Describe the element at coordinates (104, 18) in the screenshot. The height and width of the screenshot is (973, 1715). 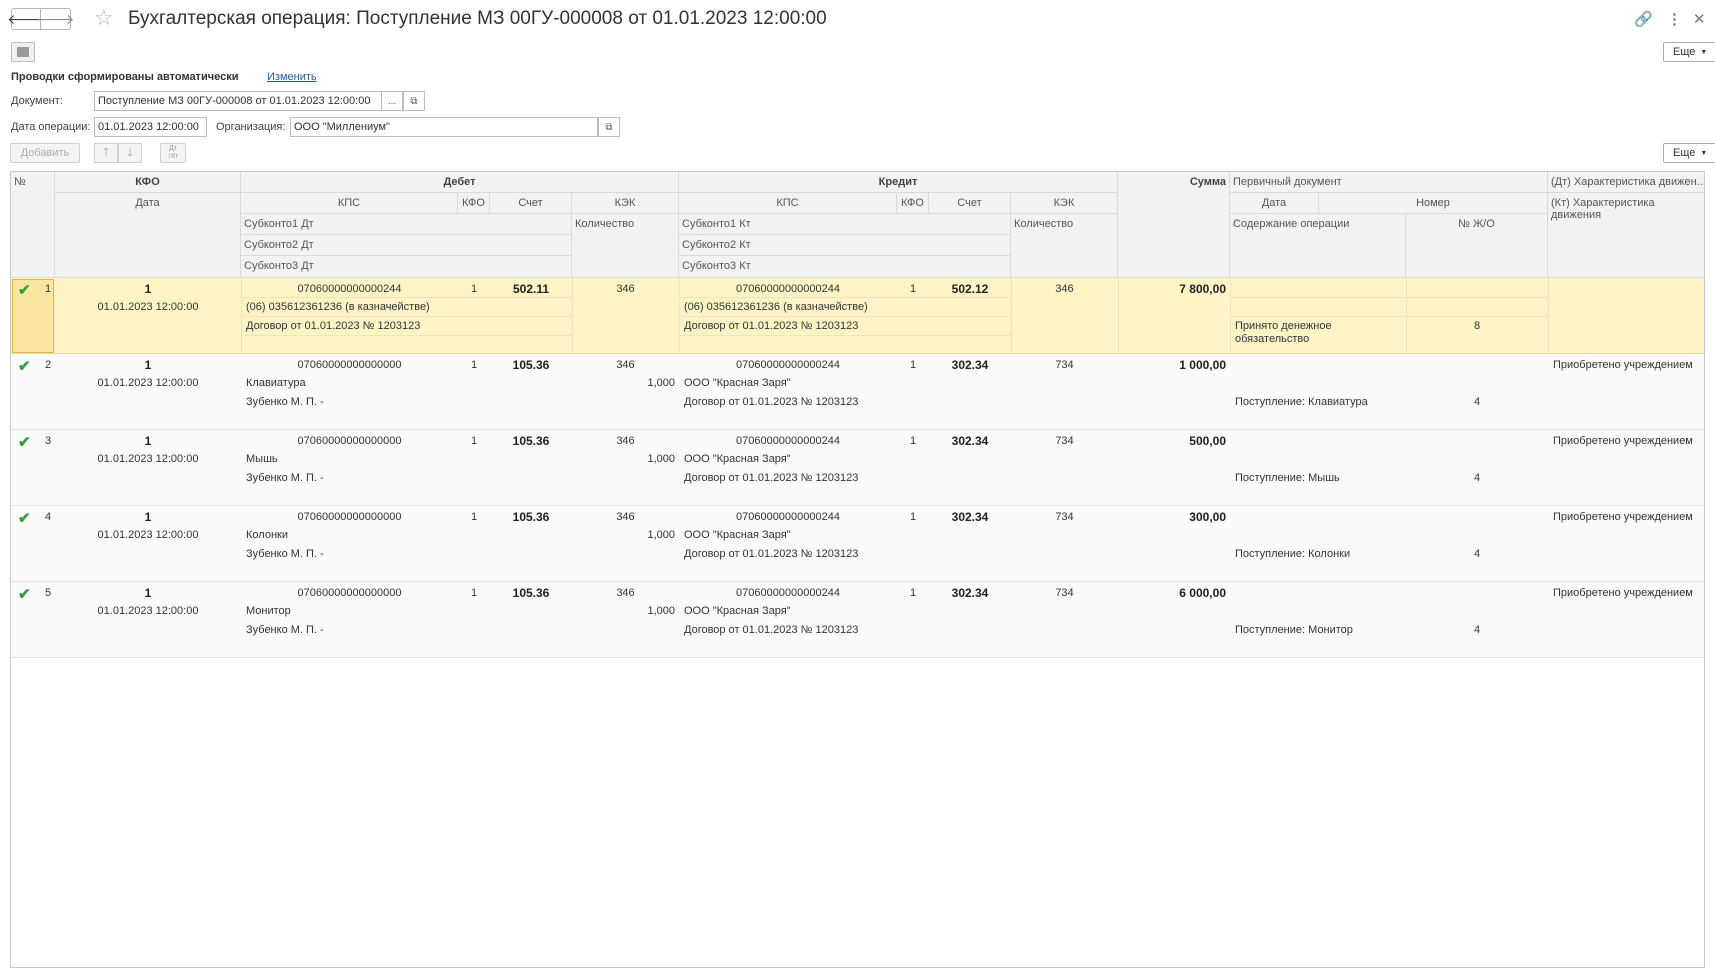
I see `favorite-star-icon: ☆` at that location.